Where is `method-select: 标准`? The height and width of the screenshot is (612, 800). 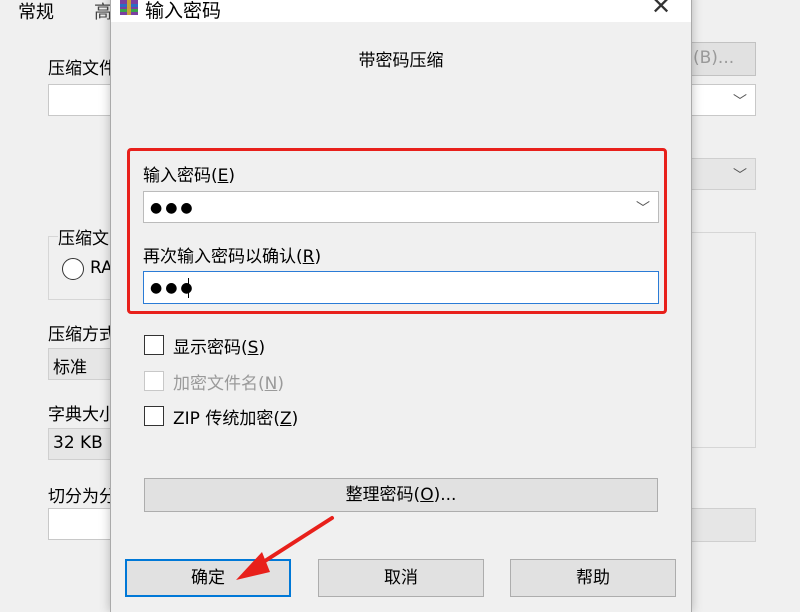
method-select: 标准 is located at coordinates (83, 364).